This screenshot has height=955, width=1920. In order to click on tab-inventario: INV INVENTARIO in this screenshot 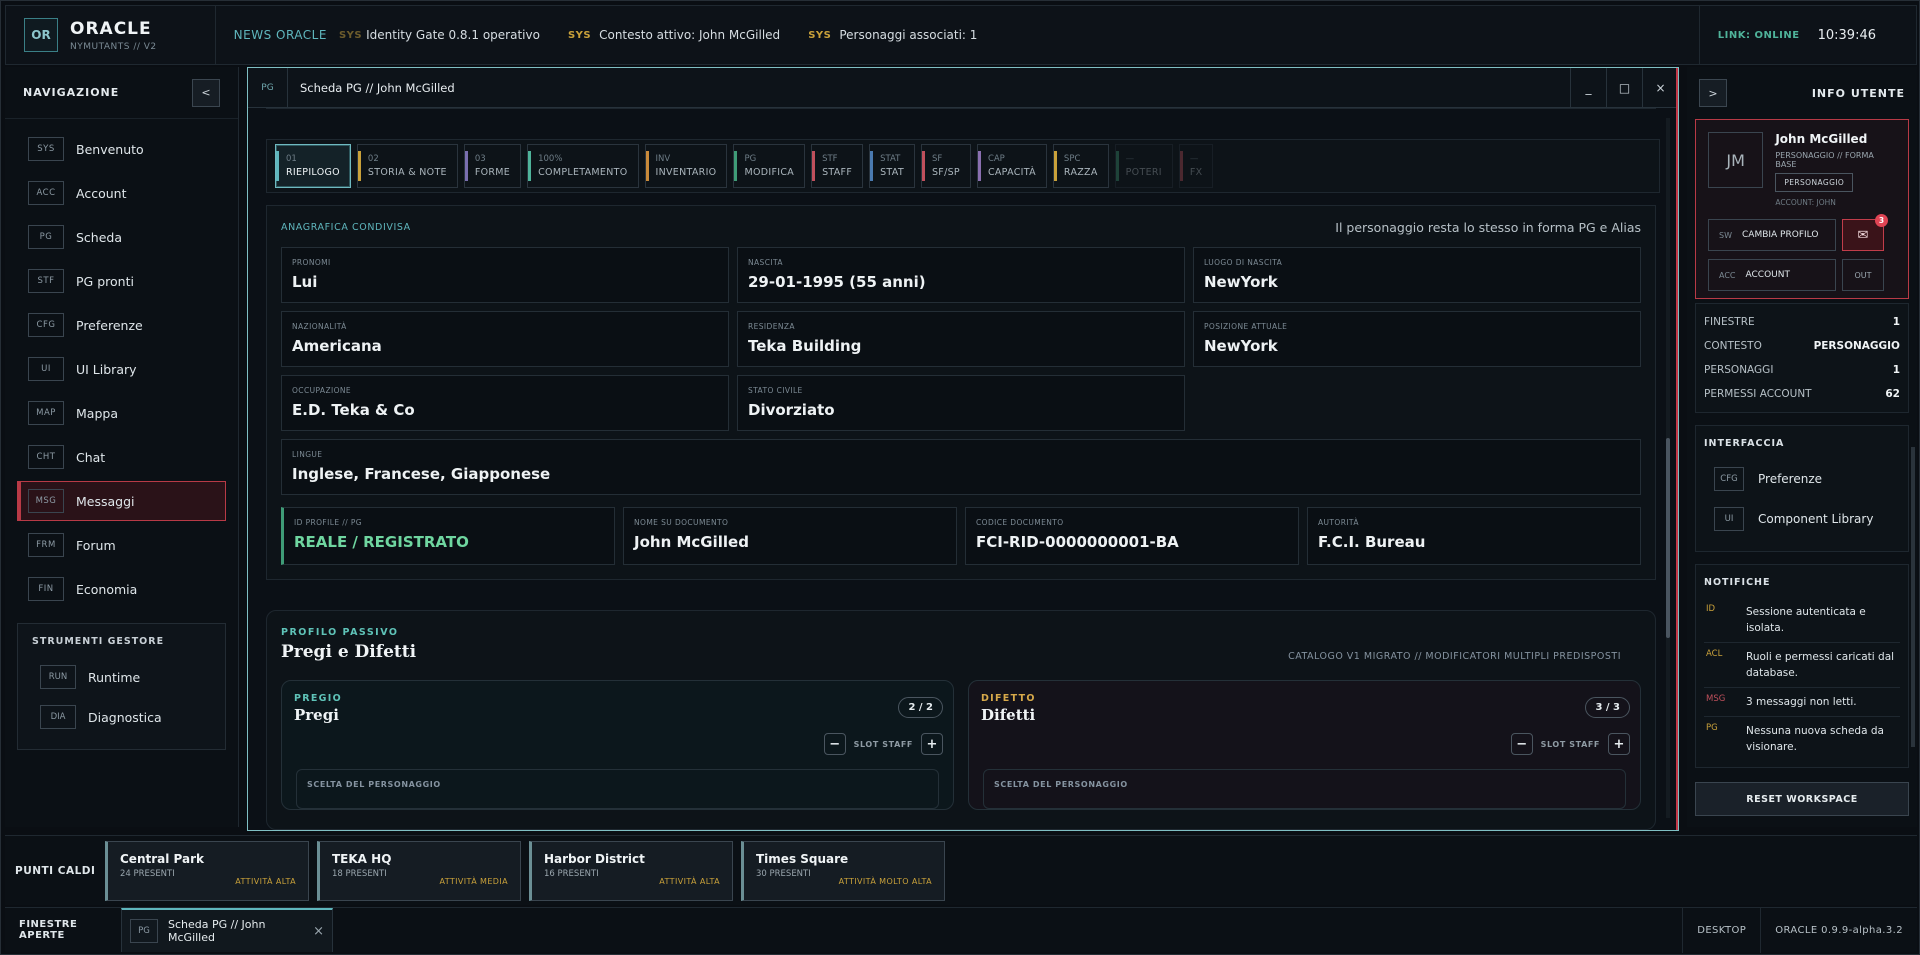, I will do `click(686, 166)`.